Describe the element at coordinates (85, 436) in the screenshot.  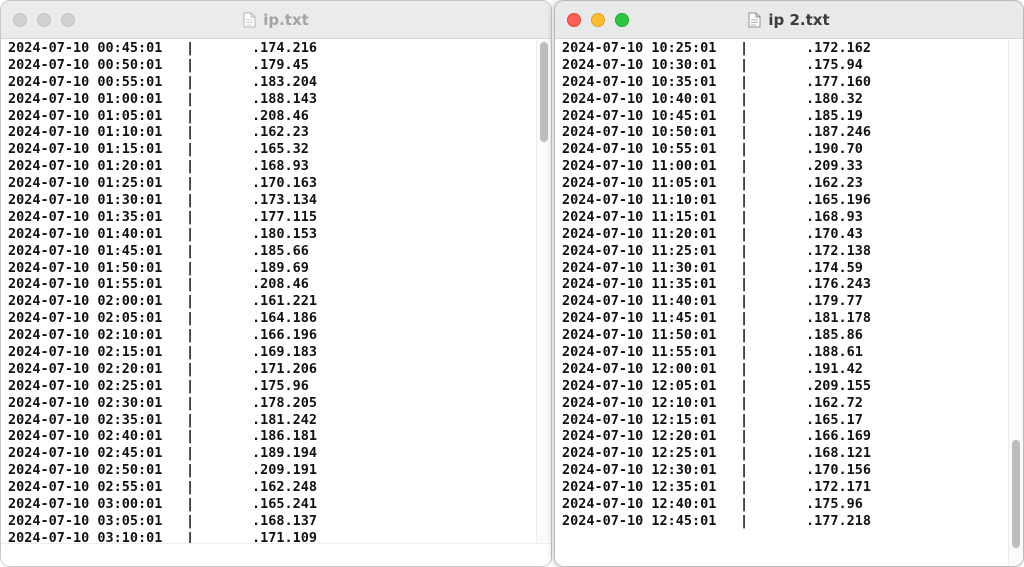
I see `timestamp: 2024-07-10 02:40:01` at that location.